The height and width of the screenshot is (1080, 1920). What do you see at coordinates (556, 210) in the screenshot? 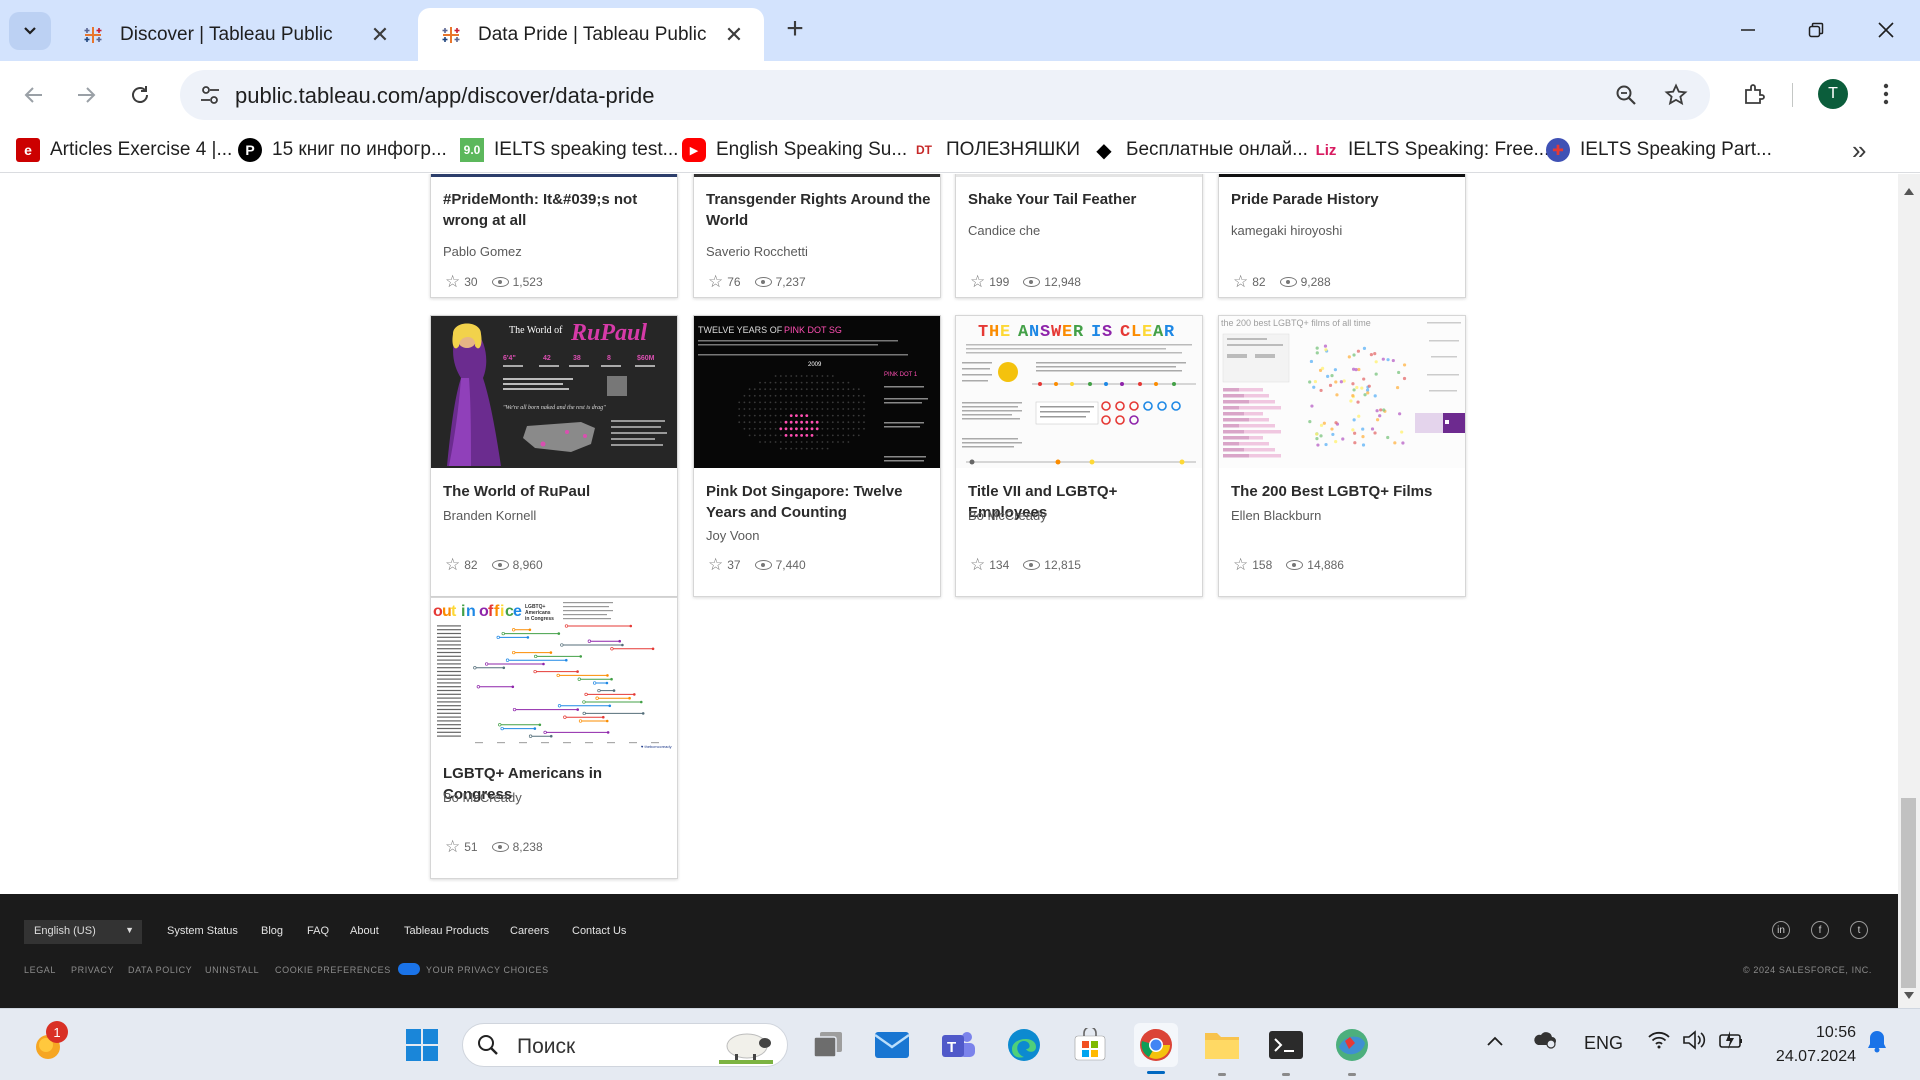
I see `viz-title: #PrideMonth: It&#039;s not wrong at all` at bounding box center [556, 210].